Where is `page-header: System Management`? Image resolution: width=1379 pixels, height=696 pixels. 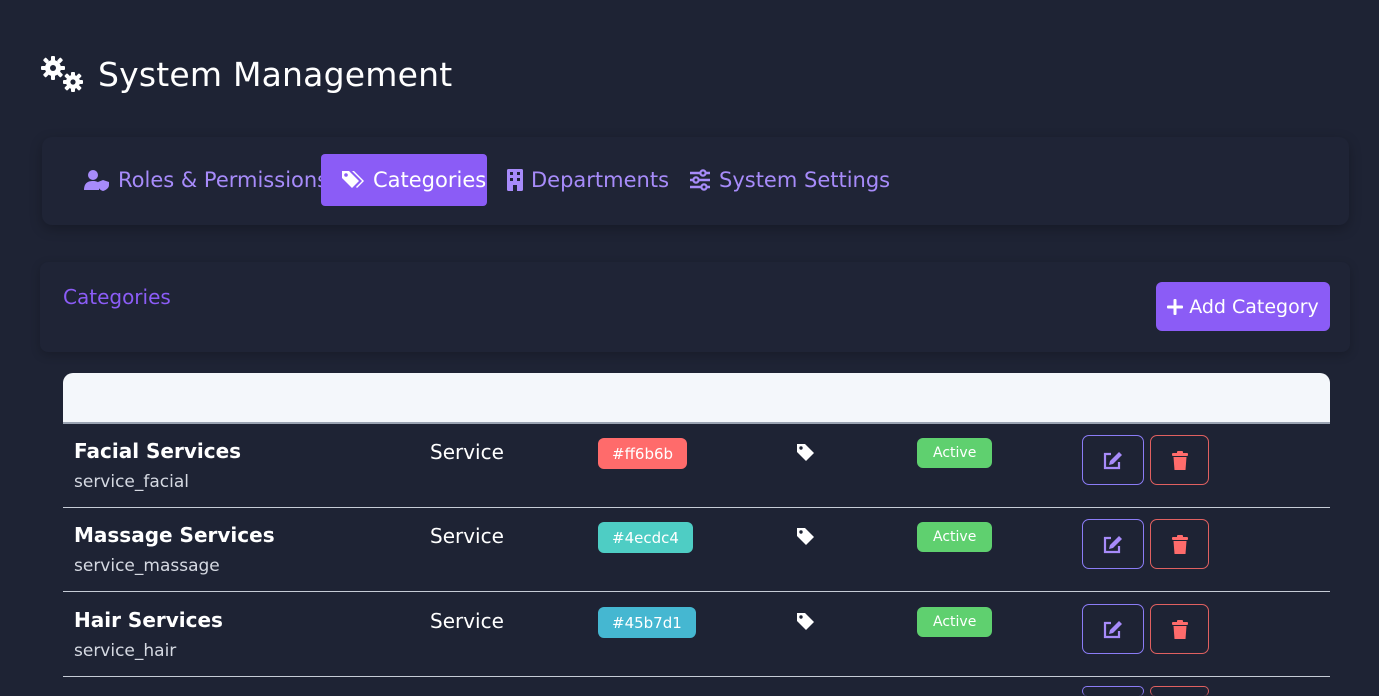 page-header: System Management is located at coordinates (246, 74).